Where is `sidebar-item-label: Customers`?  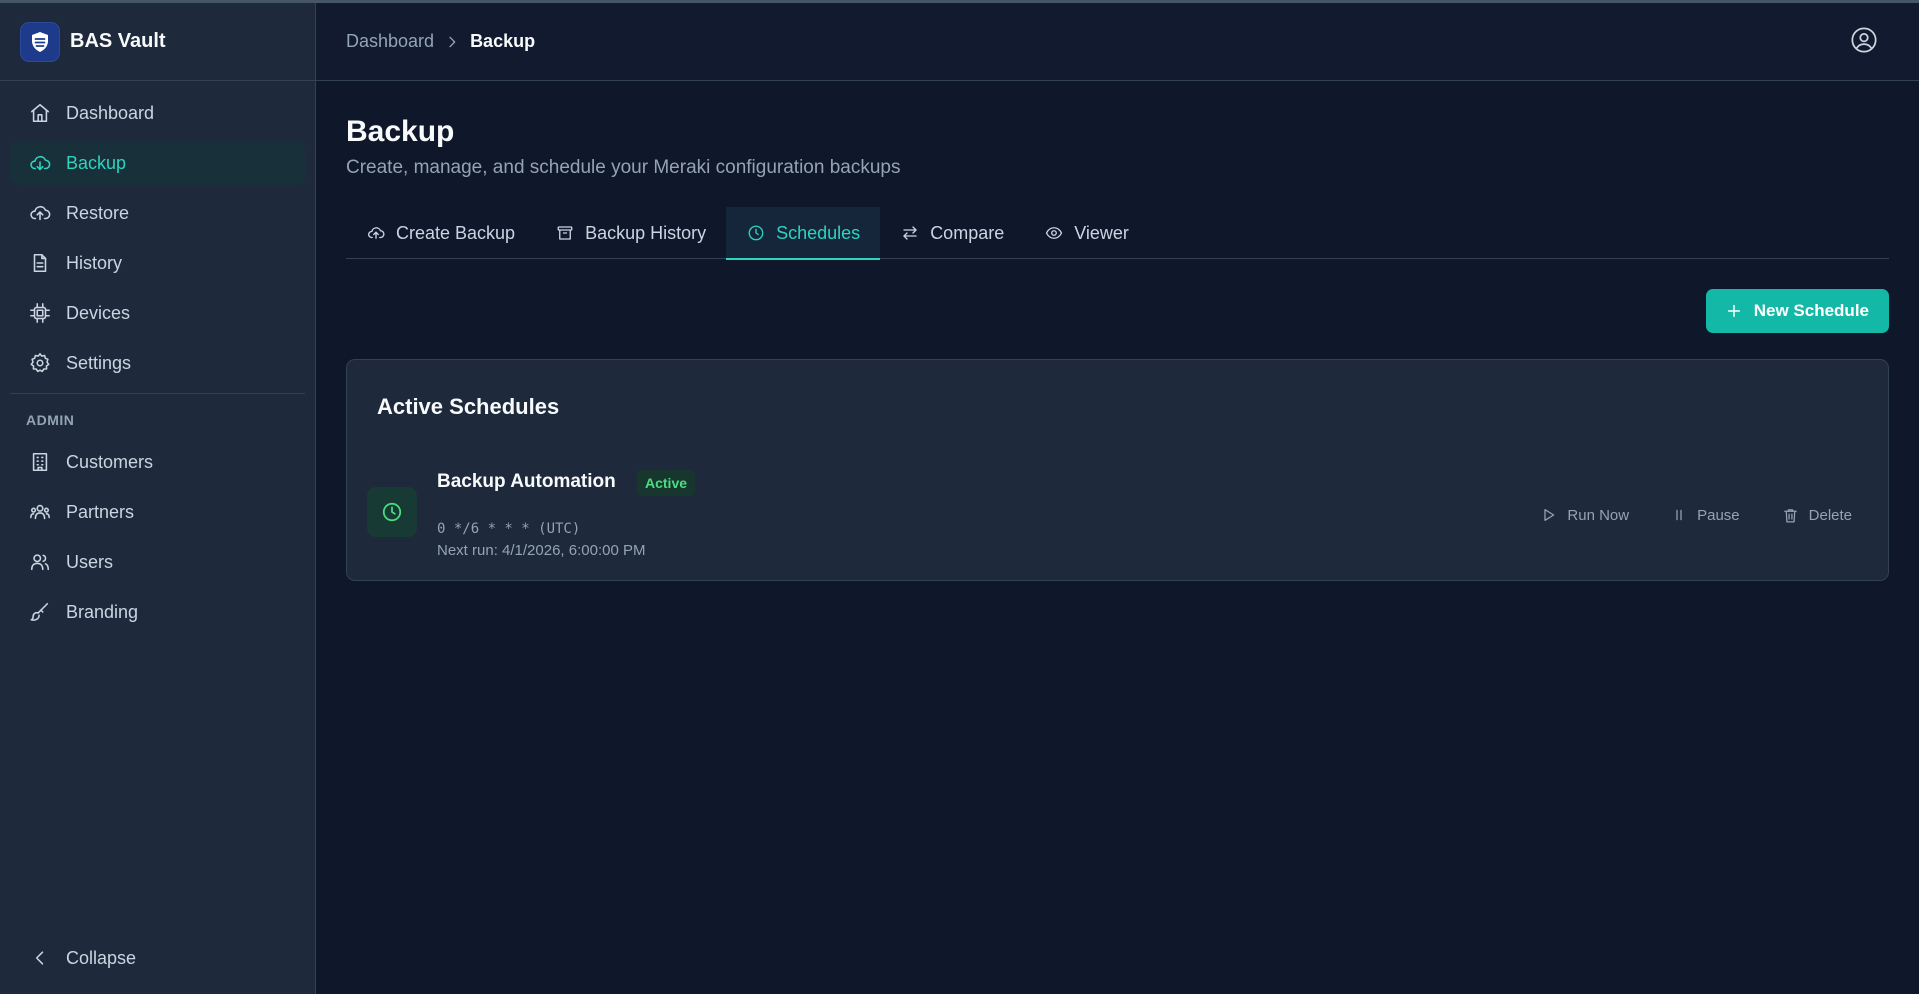
sidebar-item-label: Customers is located at coordinates (110, 461).